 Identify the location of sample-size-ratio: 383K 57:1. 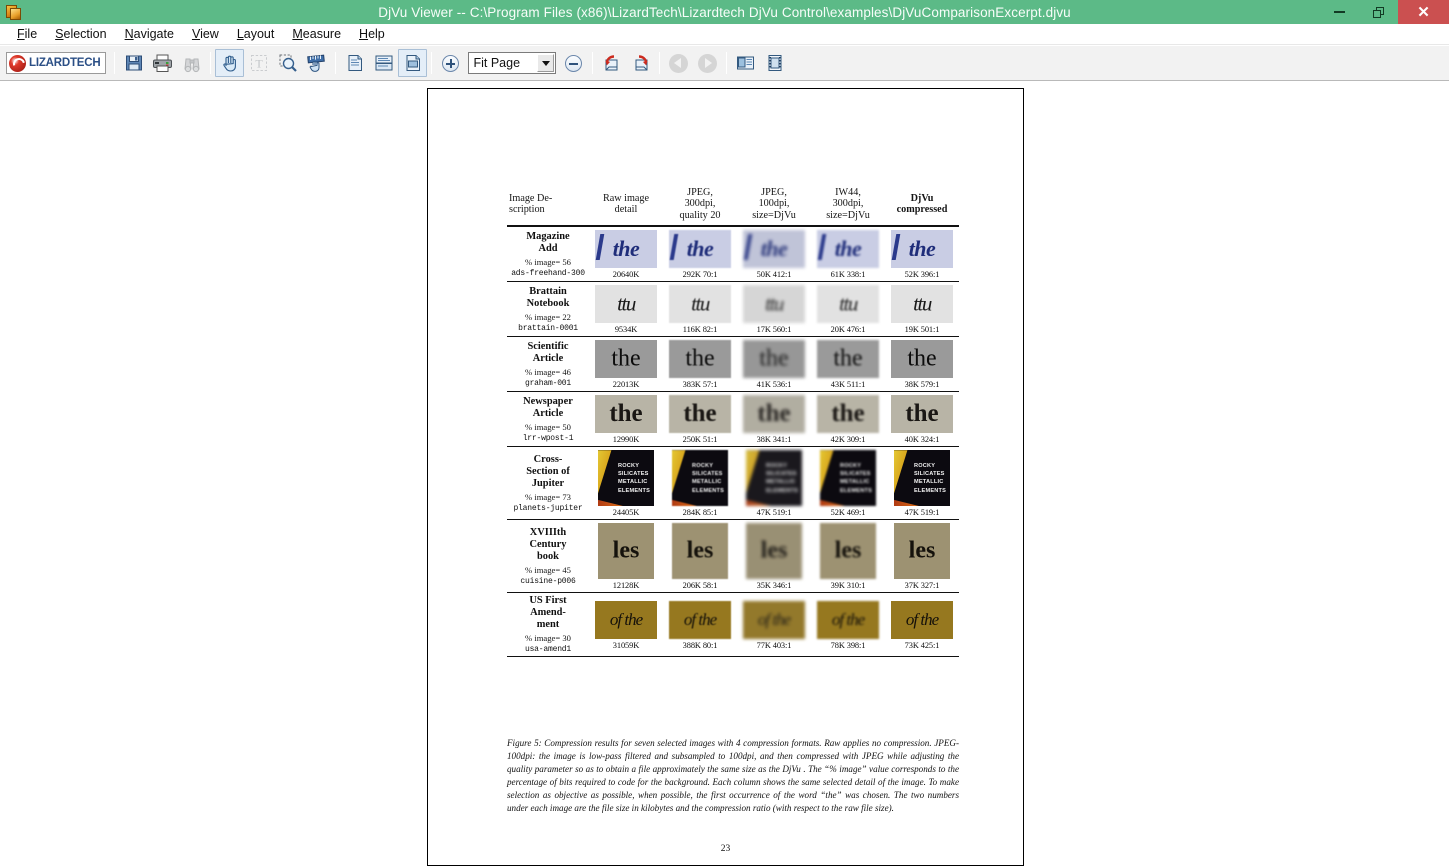
(700, 385).